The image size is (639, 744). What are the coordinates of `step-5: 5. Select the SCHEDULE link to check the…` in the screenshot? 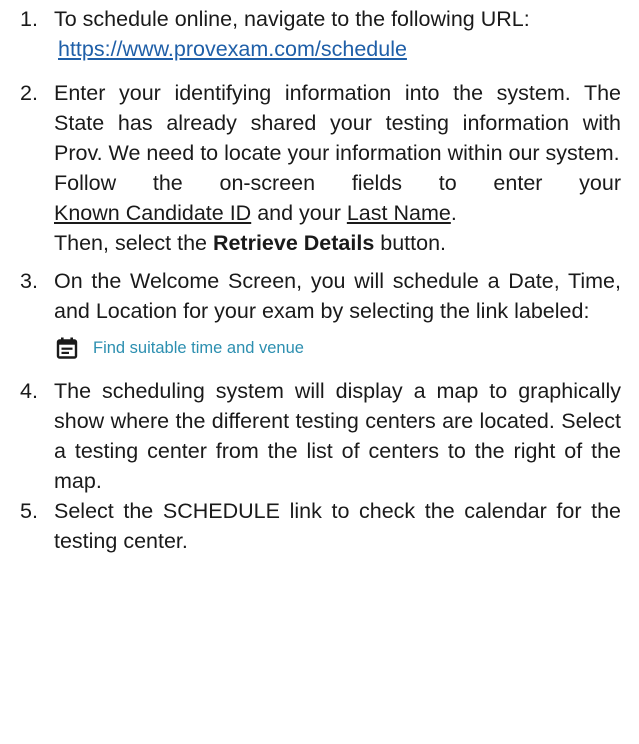 It's located at (320, 526).